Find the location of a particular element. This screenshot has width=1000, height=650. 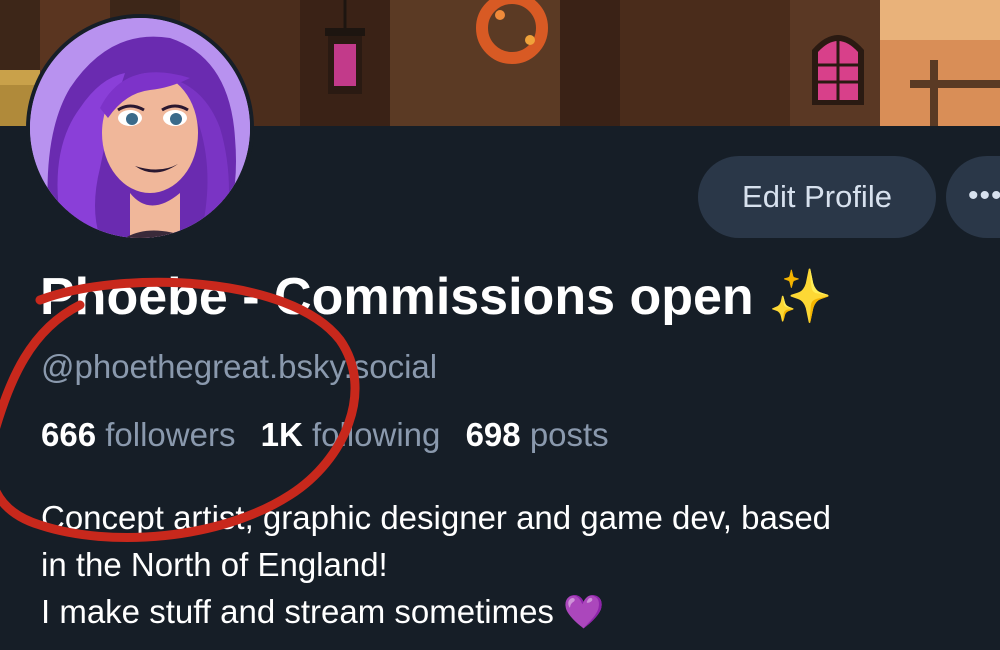

purple-heart-emoji: 💜 is located at coordinates (584, 611).